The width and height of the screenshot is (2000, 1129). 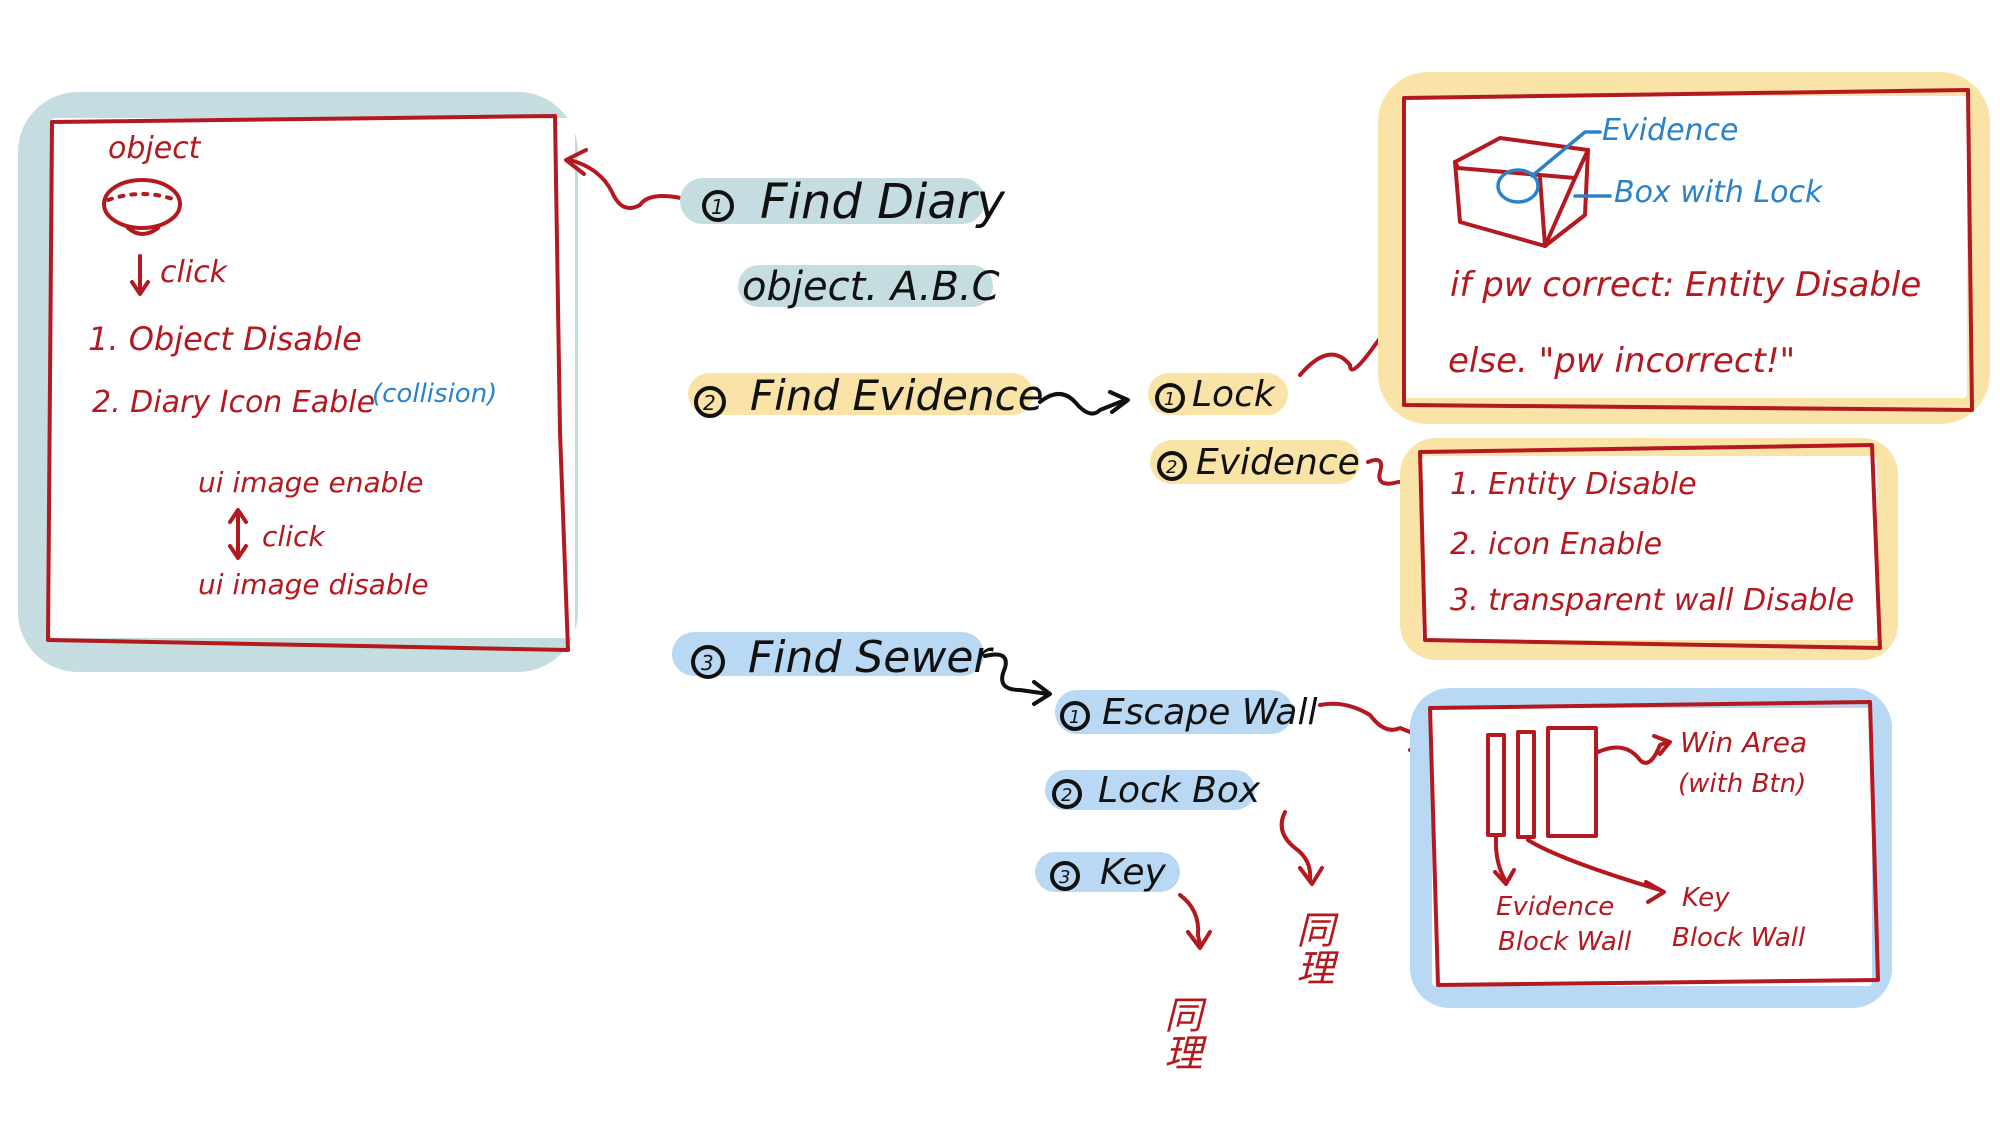 I want to click on inner-panel, so click(x=312, y=378).